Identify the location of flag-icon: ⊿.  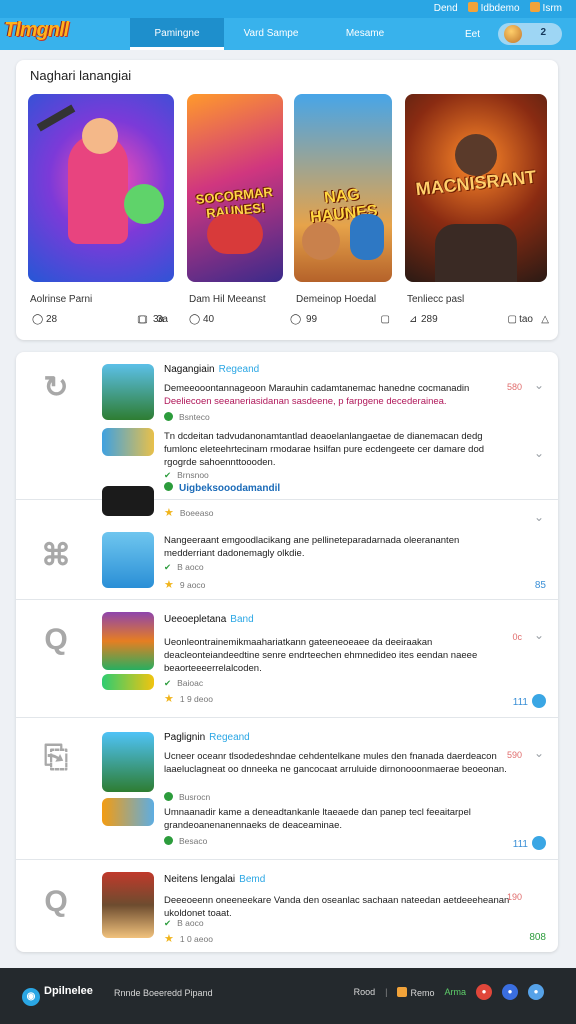
(413, 319).